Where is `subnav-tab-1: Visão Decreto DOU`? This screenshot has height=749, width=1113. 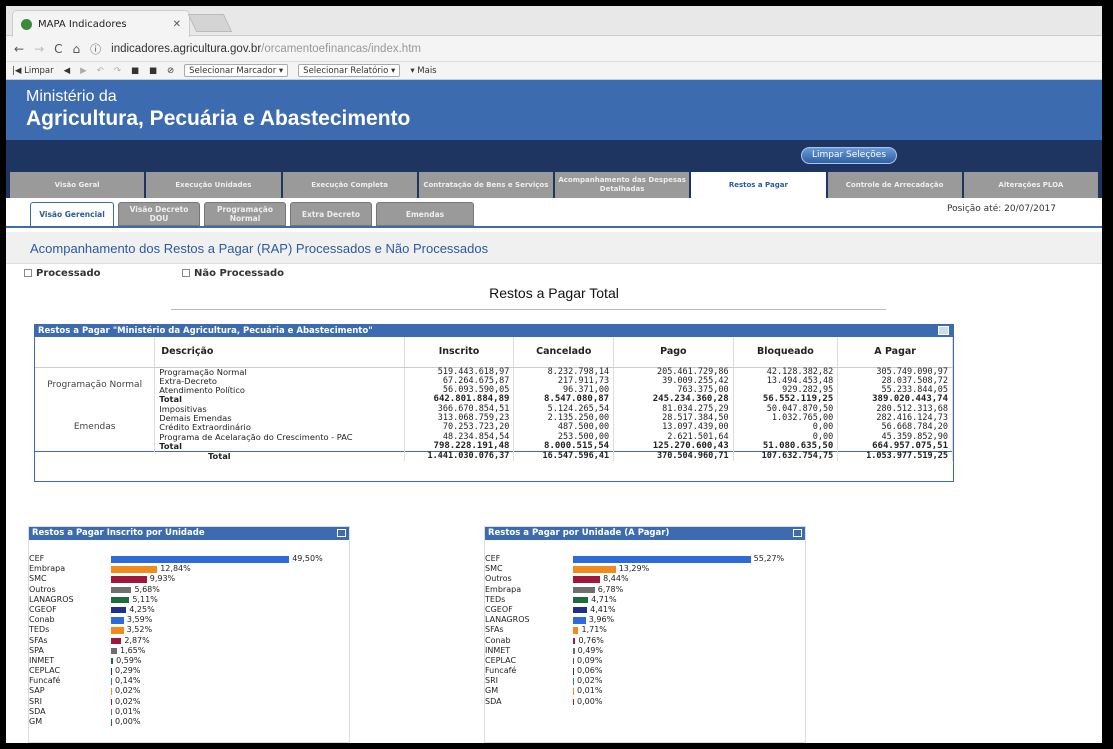 subnav-tab-1: Visão Decreto DOU is located at coordinates (159, 214).